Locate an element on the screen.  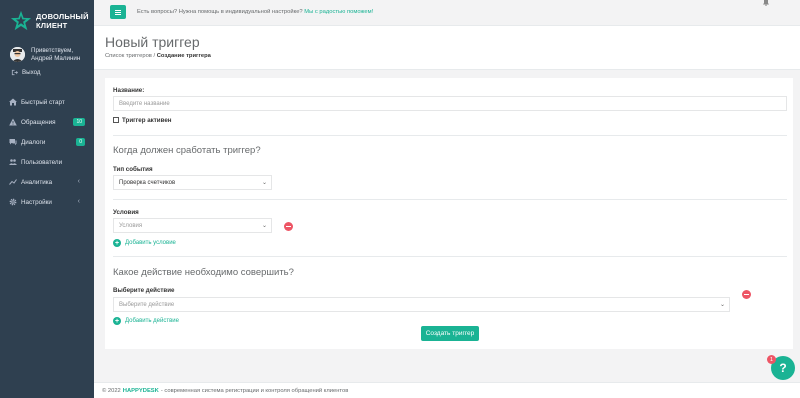
home-icon is located at coordinates (13, 102).